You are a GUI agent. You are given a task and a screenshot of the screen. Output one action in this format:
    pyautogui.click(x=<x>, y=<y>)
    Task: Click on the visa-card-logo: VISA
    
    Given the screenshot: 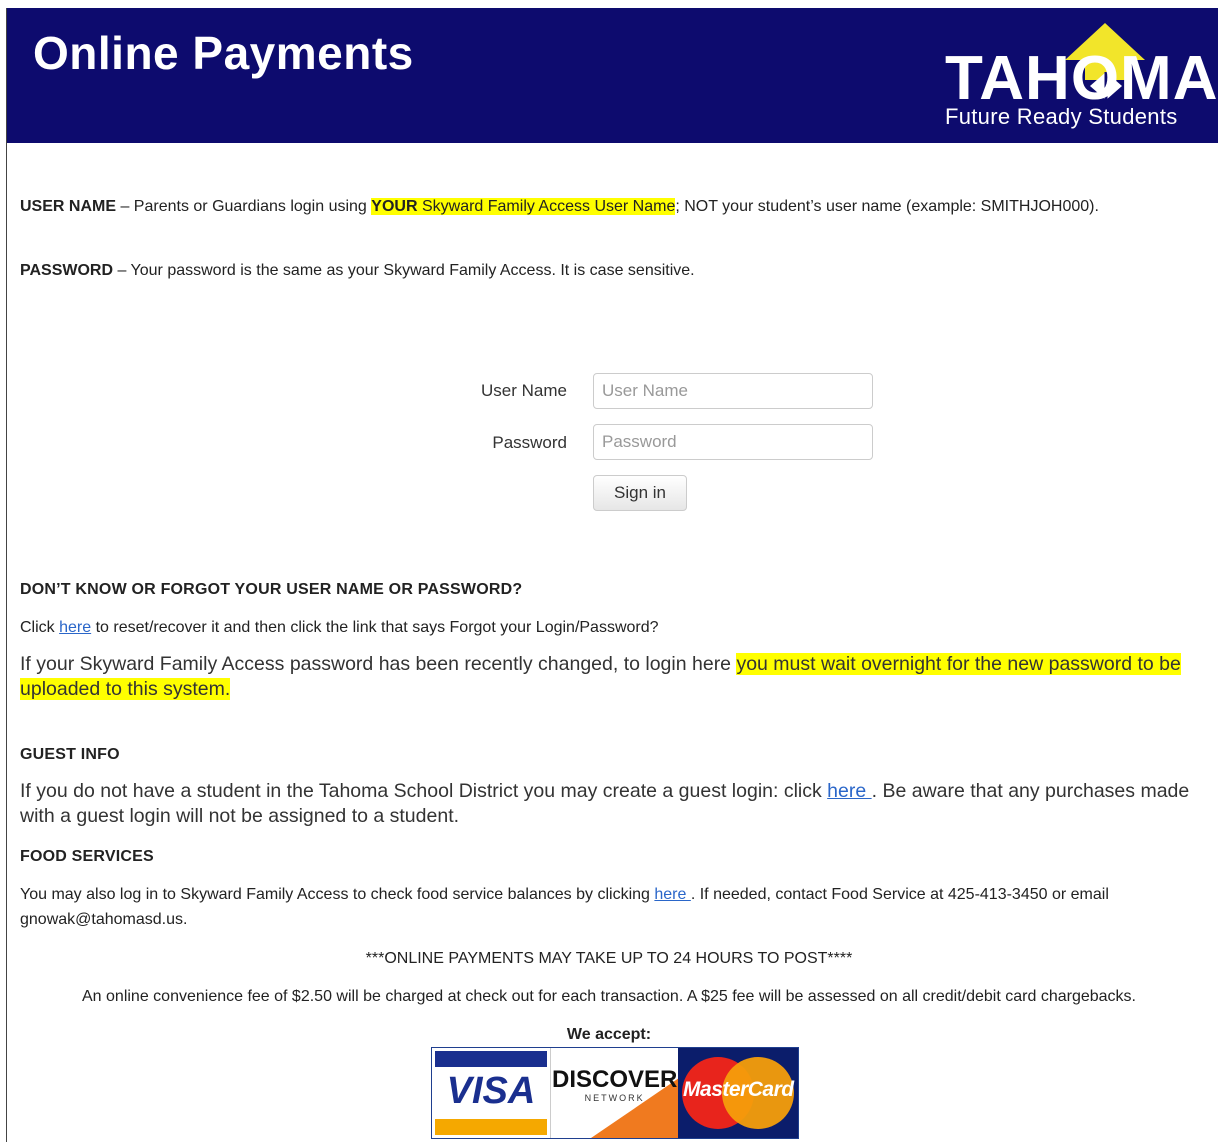 What is the action you would take?
    pyautogui.click(x=491, y=1093)
    